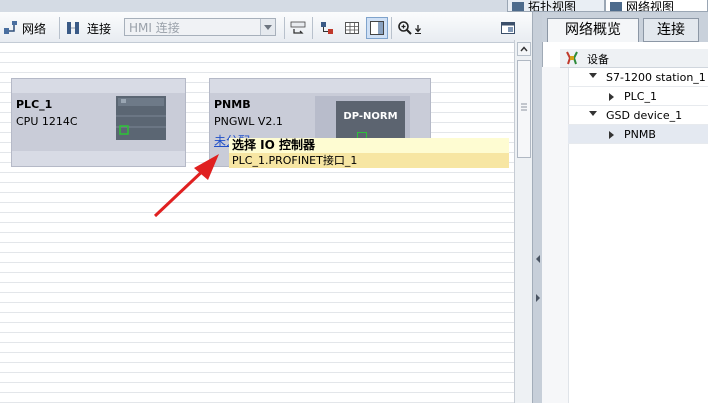  I want to click on tree-row-gsd-device: GSD device_1, so click(638, 115).